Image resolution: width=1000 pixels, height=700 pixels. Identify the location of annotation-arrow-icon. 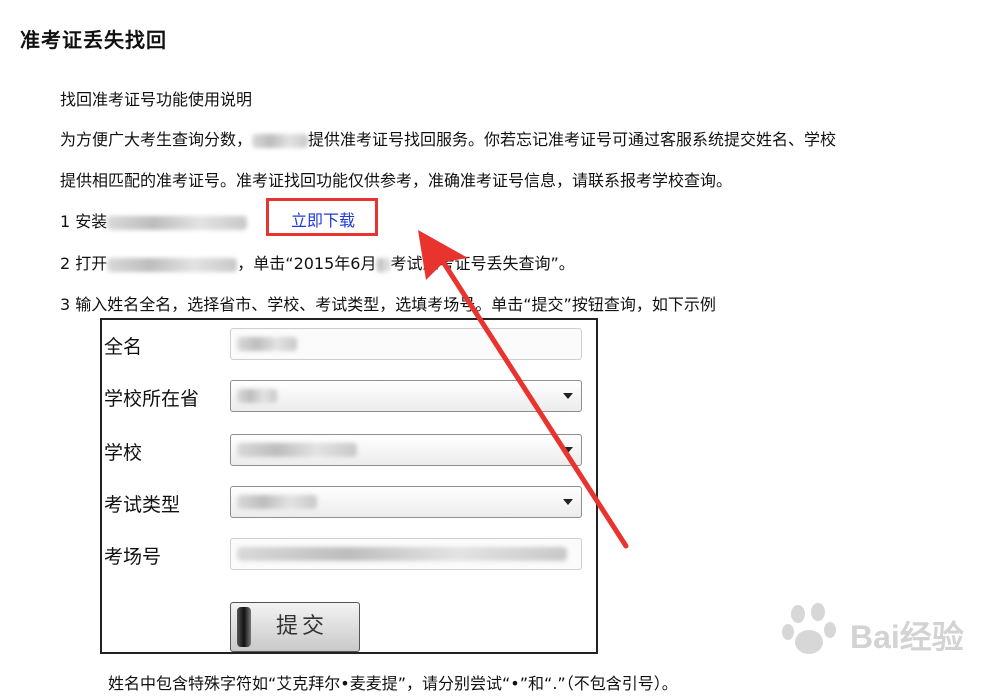
(523, 389).